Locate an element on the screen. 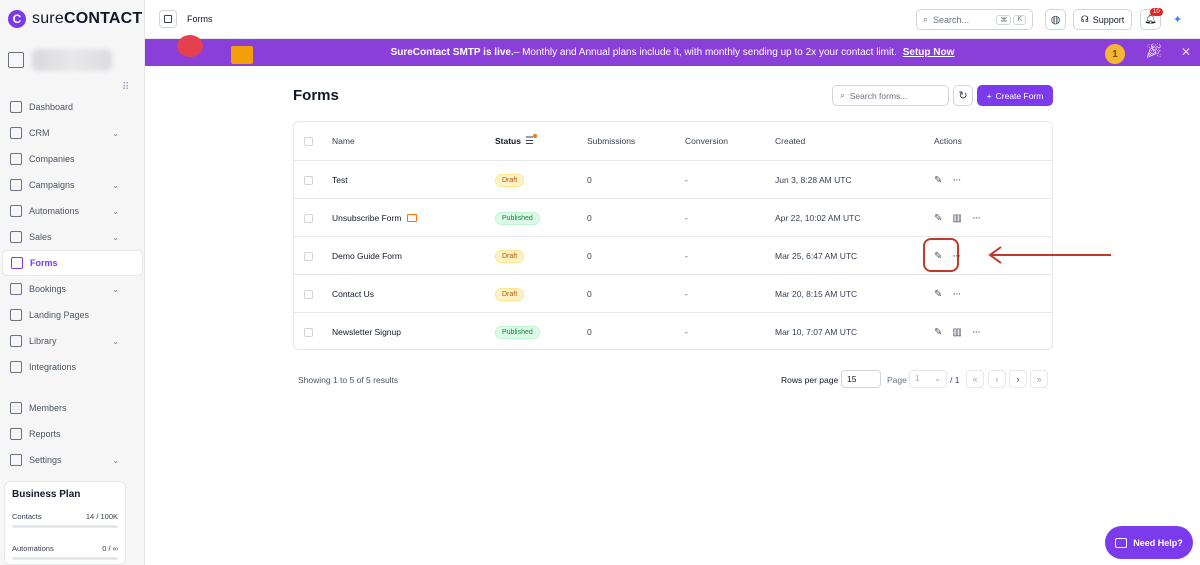  panel-icon is located at coordinates (168, 19).